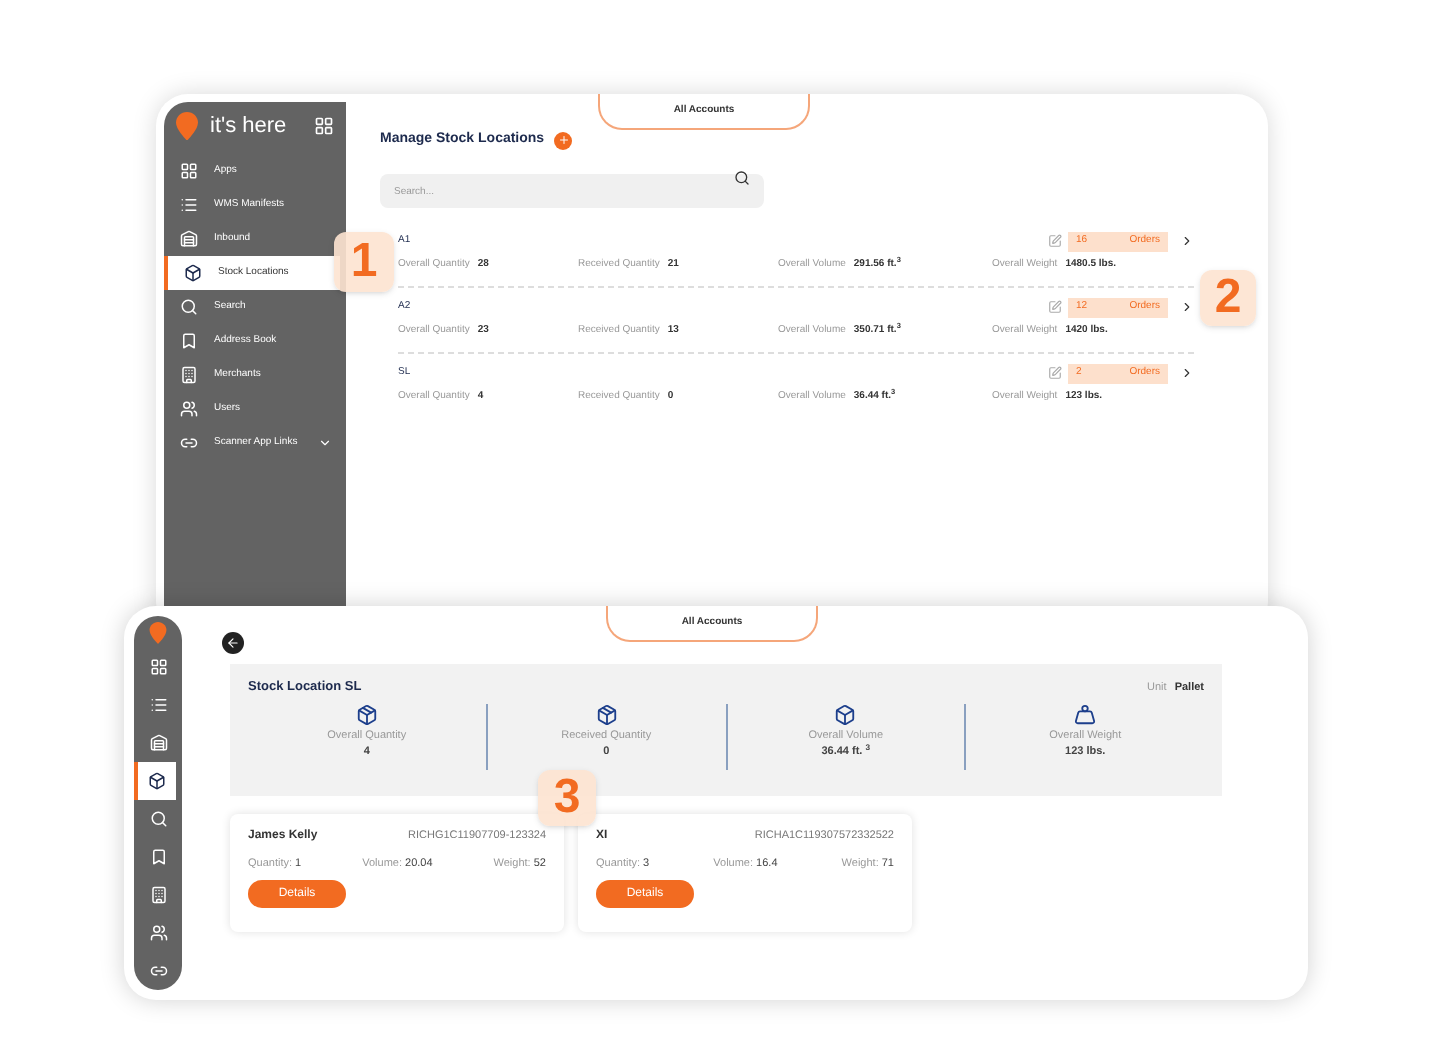 Image resolution: width=1442 pixels, height=1046 pixels. I want to click on add-button, so click(563, 140).